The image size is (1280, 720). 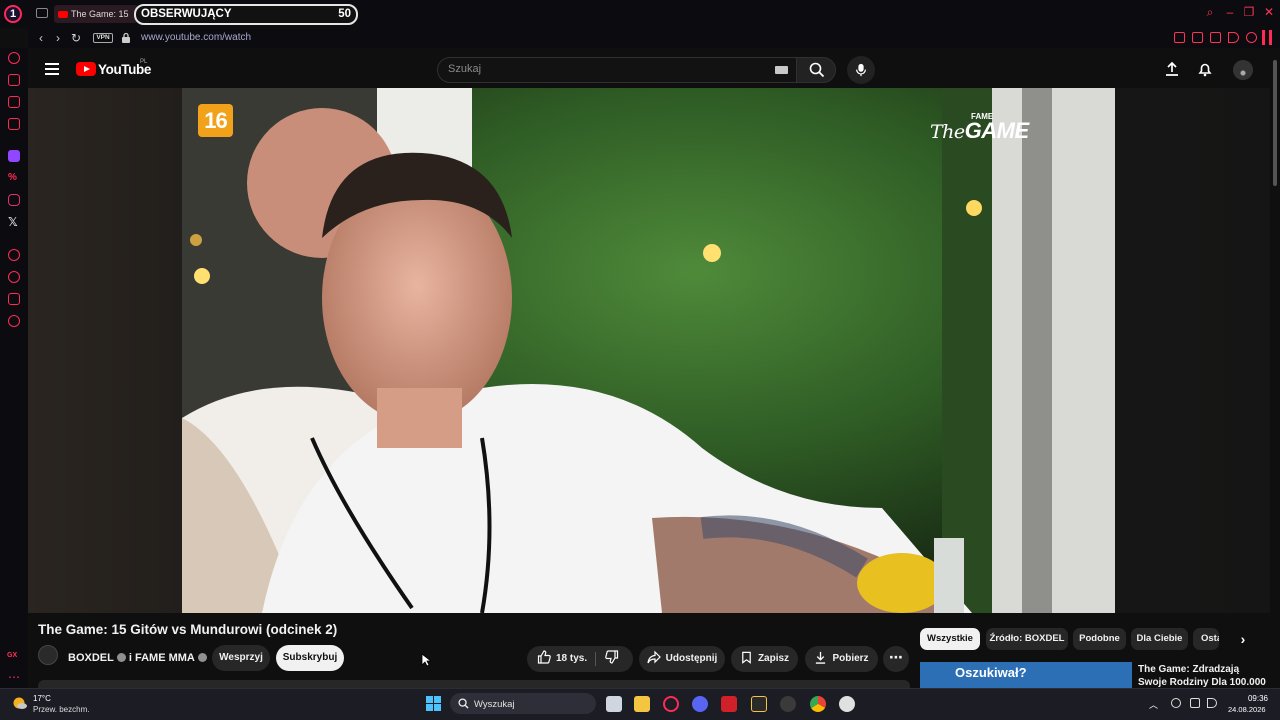 I want to click on youtube-favicon-icon, so click(x=63, y=15).